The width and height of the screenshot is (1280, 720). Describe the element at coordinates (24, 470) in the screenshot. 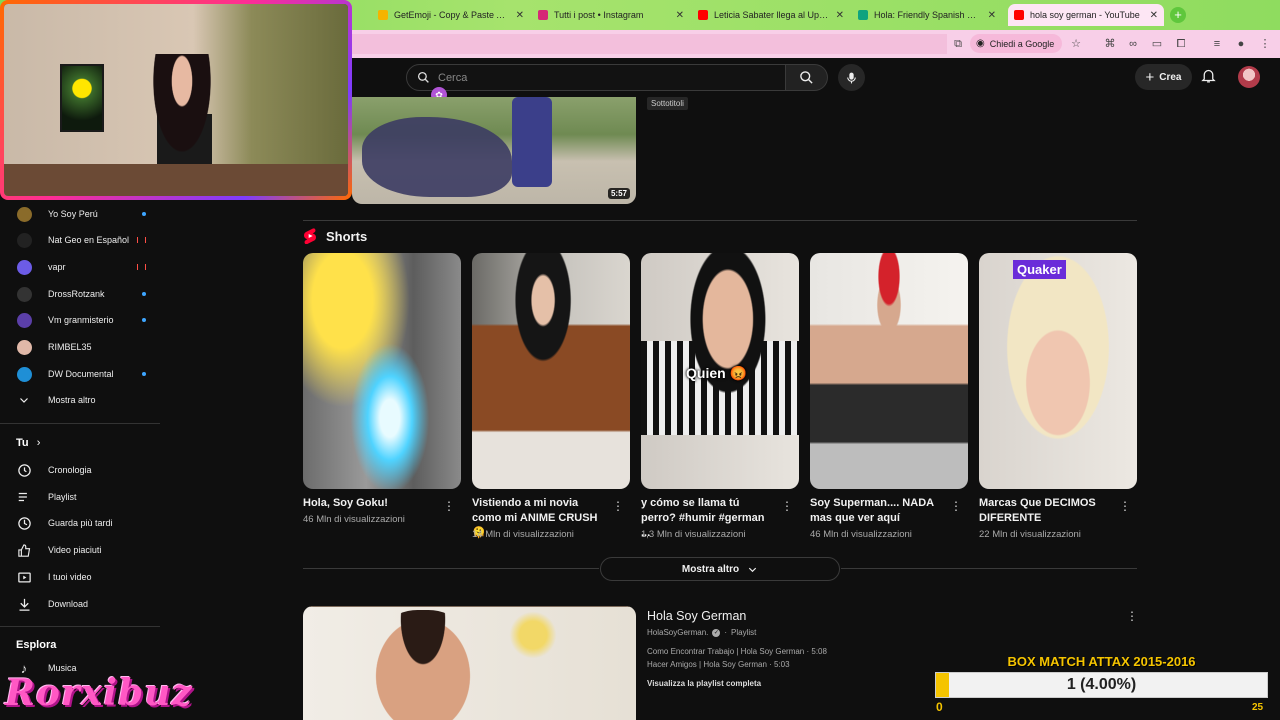

I see `history-icon` at that location.